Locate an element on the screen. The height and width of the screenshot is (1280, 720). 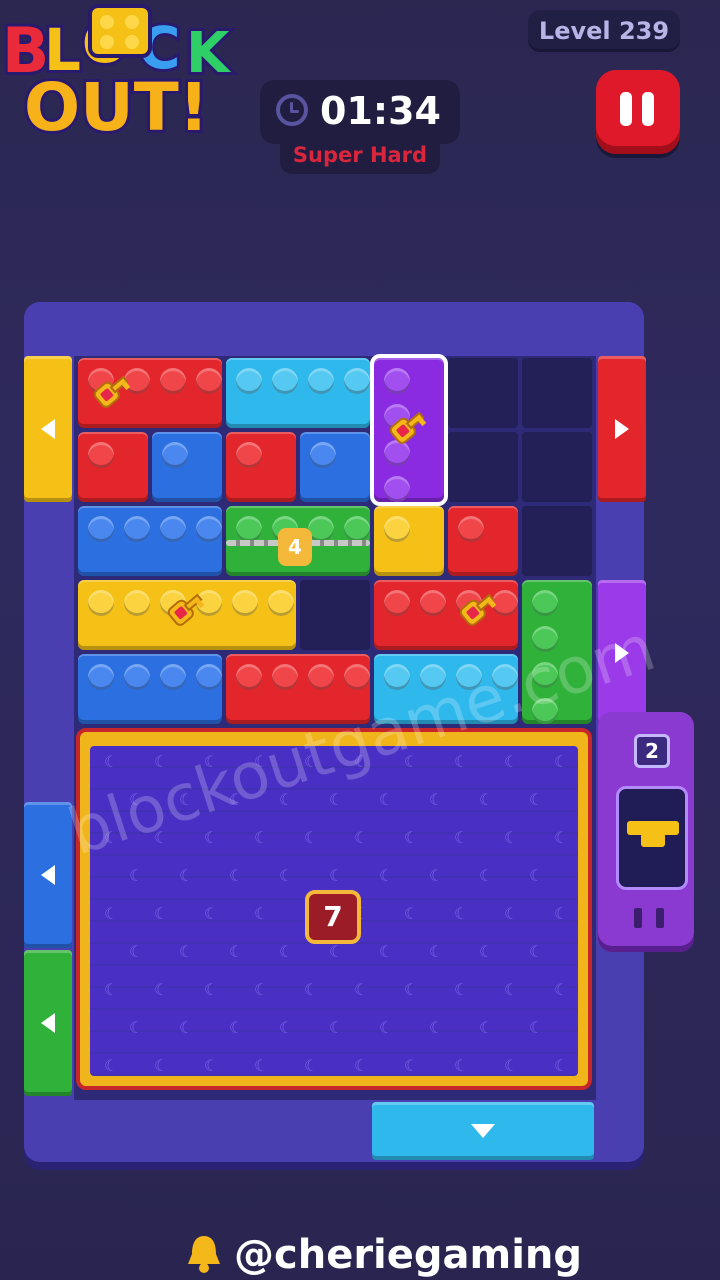
lock-icon: 4 is located at coordinates (295, 547).